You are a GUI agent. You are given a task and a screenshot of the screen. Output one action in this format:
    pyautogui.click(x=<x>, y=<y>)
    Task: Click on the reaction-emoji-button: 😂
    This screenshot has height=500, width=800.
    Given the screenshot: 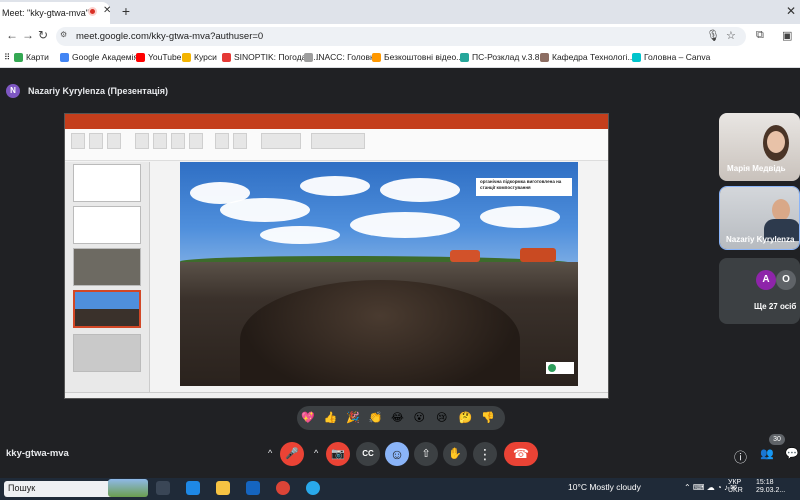 What is the action you would take?
    pyautogui.click(x=397, y=418)
    